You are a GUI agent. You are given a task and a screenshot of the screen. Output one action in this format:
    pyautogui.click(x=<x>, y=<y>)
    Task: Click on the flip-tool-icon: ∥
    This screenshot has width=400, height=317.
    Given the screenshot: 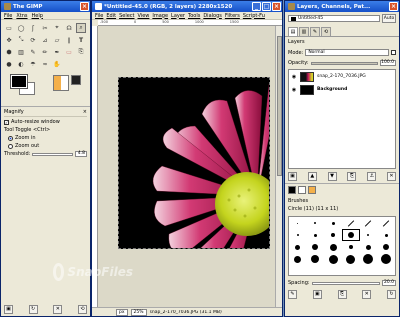 What is the action you would take?
    pyautogui.click(x=69, y=40)
    